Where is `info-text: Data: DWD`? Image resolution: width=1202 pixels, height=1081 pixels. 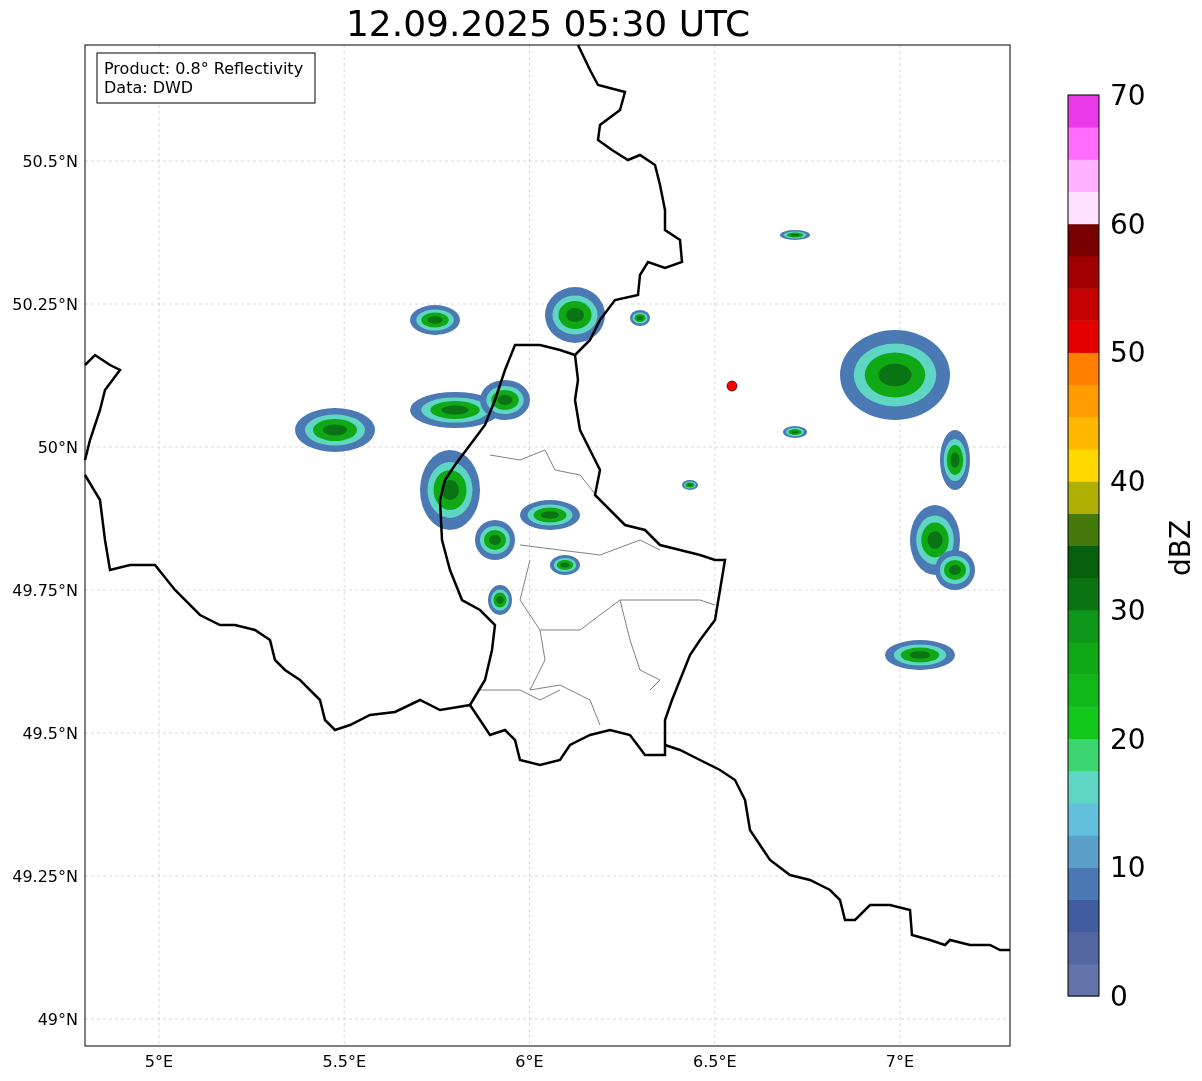
info-text: Data: DWD is located at coordinates (149, 87).